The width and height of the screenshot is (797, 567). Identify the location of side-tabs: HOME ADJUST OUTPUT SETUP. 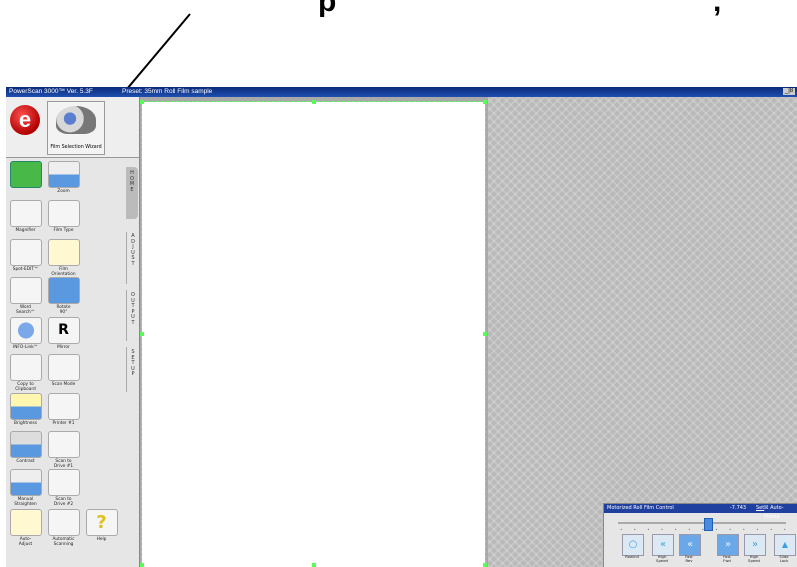
(132, 362).